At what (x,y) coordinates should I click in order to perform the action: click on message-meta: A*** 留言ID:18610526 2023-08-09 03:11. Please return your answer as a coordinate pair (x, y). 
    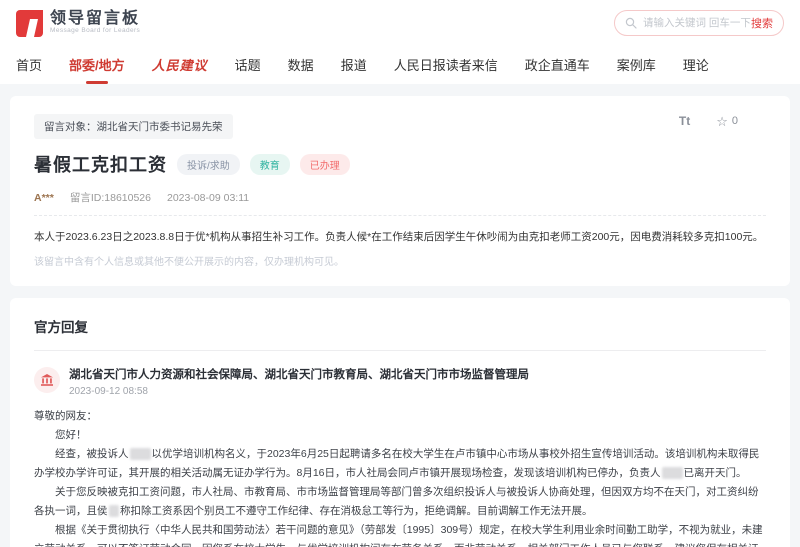
    Looking at the image, I should click on (400, 203).